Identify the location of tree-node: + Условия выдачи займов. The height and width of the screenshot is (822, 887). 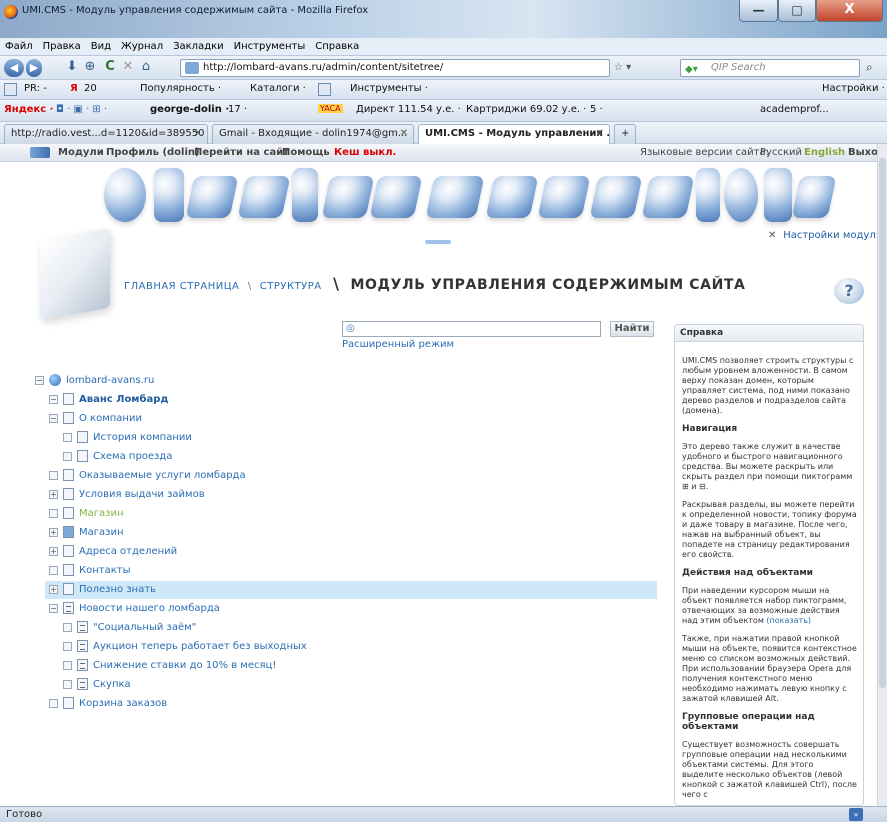
(127, 495).